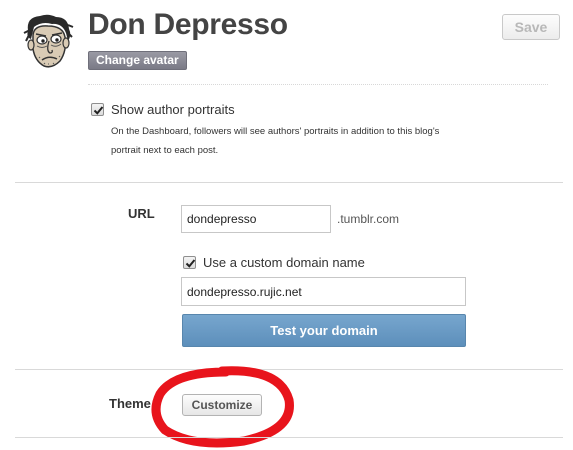  What do you see at coordinates (368, 219) in the screenshot?
I see `tumblr-domain-suffix: .tumblr.com` at bounding box center [368, 219].